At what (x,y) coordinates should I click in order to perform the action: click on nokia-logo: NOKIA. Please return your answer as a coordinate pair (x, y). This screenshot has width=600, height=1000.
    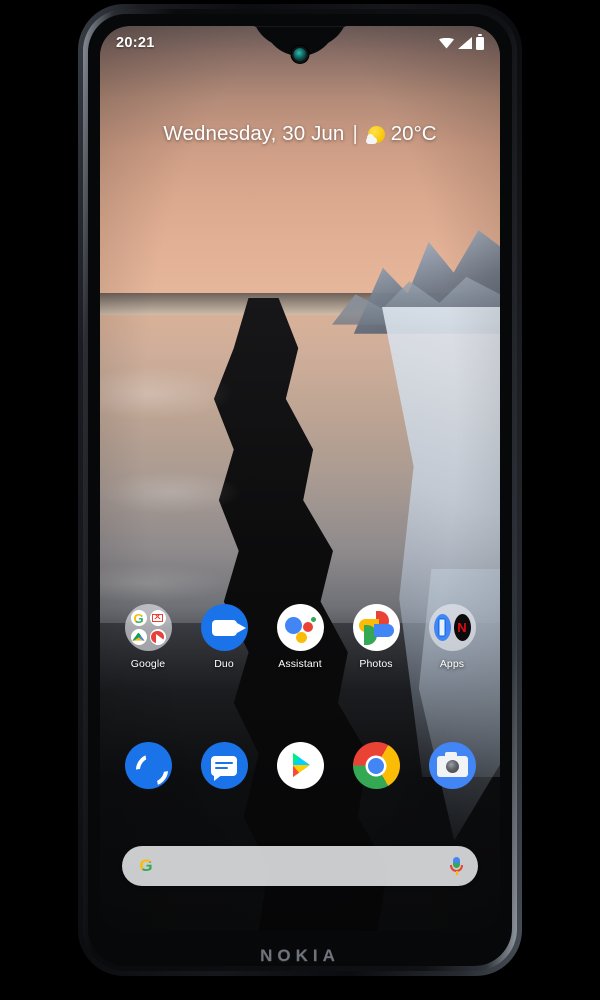
    Looking at the image, I should click on (300, 955).